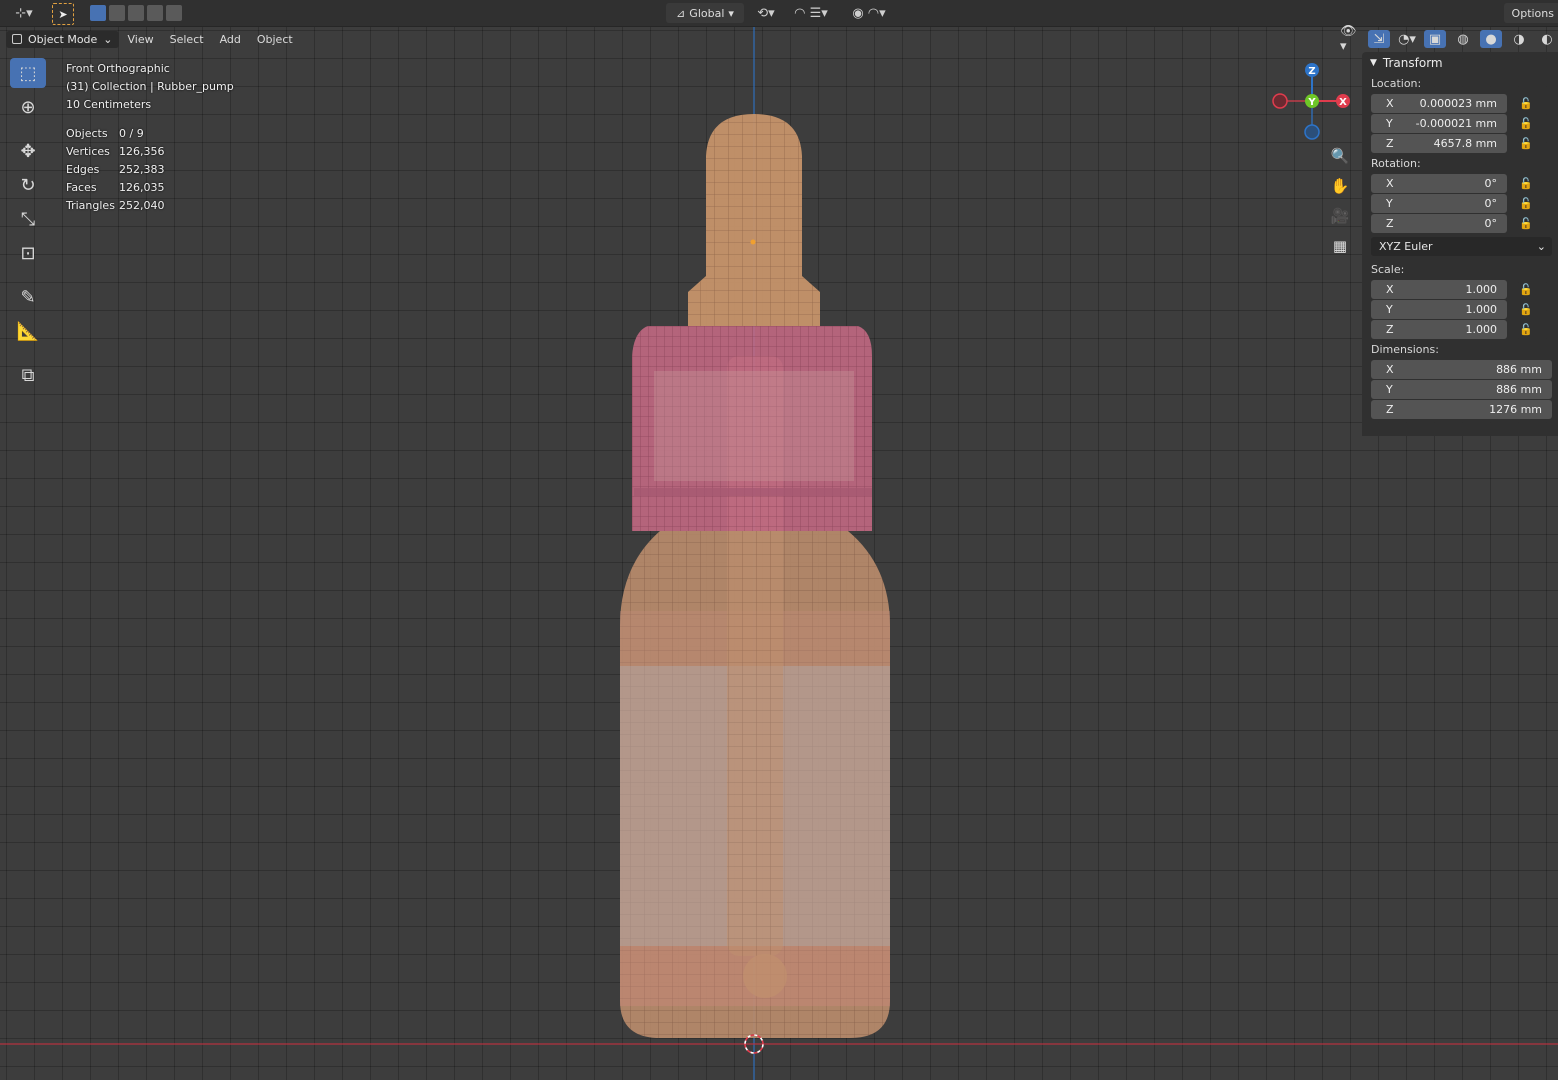 Image resolution: width=1558 pixels, height=1080 pixels. Describe the element at coordinates (1340, 201) in the screenshot. I see `navigation-buttons: 🔍 ✋ 🎥 ▦` at that location.